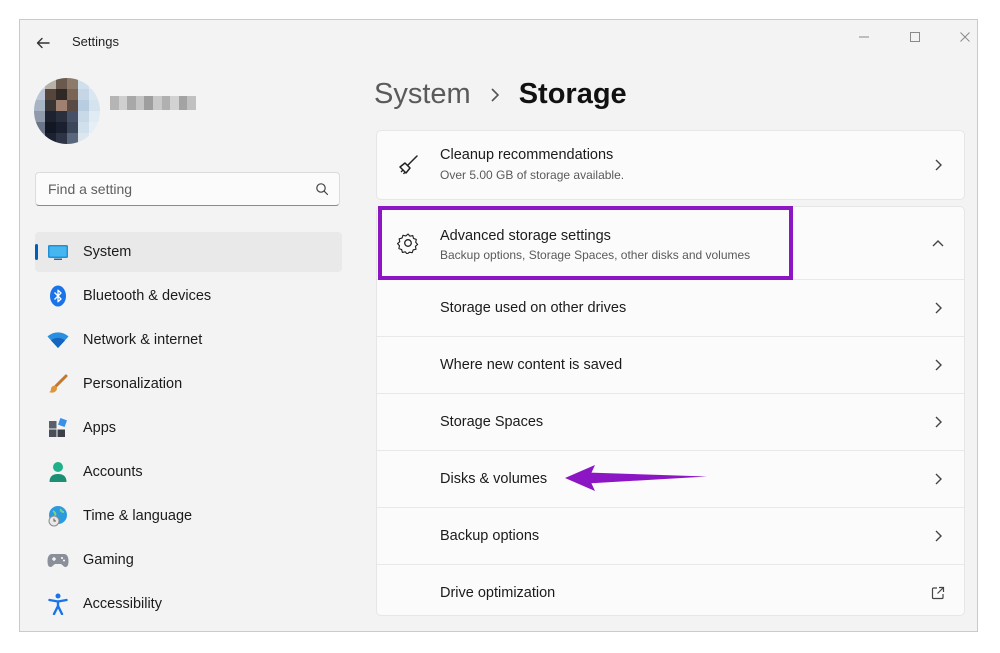  I want to click on list-item-drive-optimization: Drive optimization, so click(670, 592).